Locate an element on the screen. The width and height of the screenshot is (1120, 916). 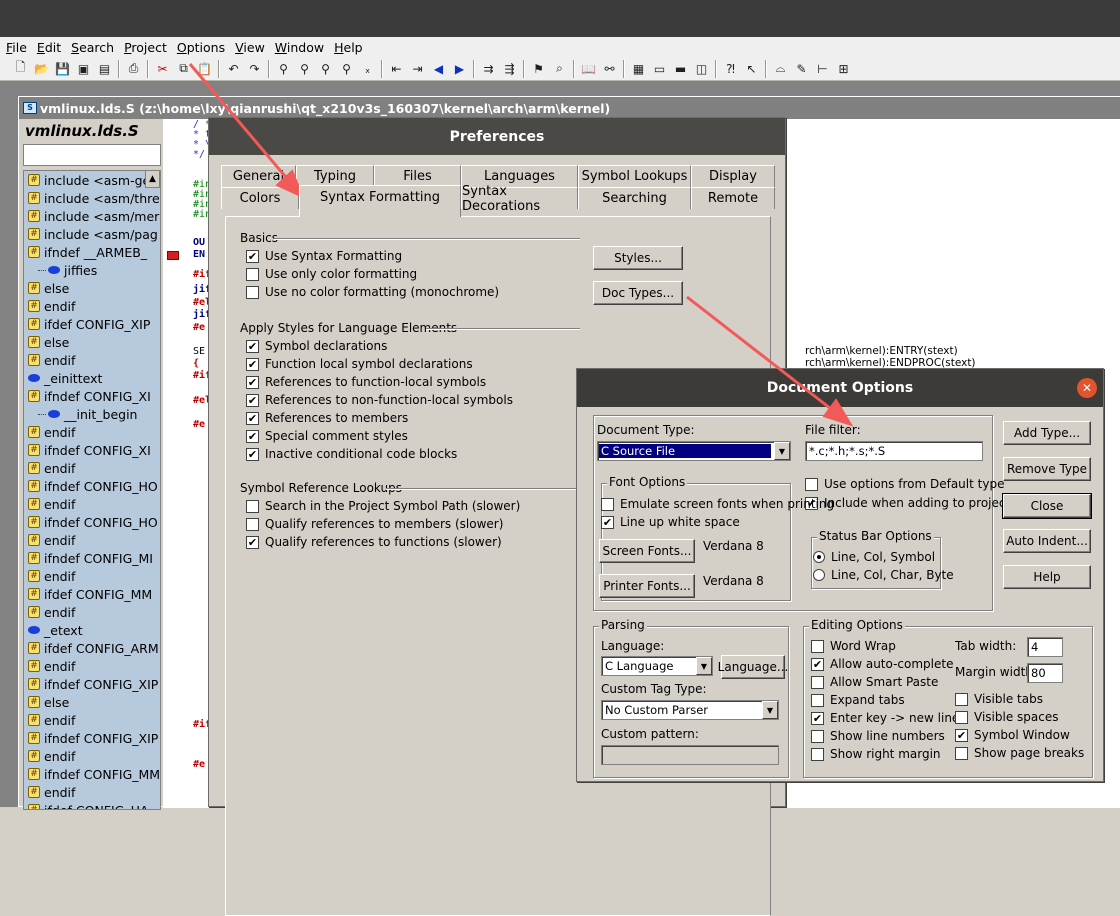
symbol-list-item: # else is located at coordinates (92, 288).